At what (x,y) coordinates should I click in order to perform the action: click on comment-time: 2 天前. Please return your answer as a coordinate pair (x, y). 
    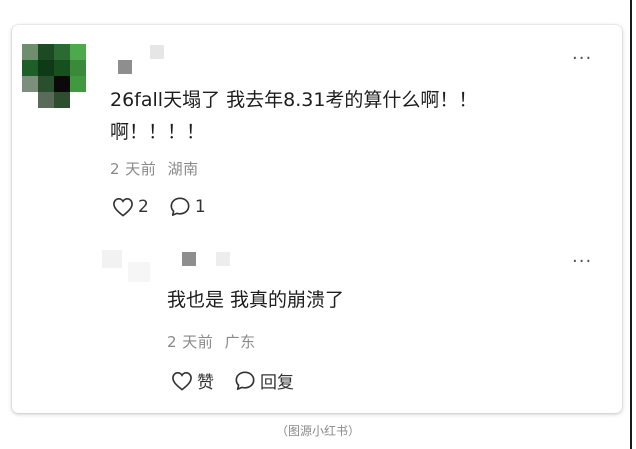
    Looking at the image, I should click on (133, 169).